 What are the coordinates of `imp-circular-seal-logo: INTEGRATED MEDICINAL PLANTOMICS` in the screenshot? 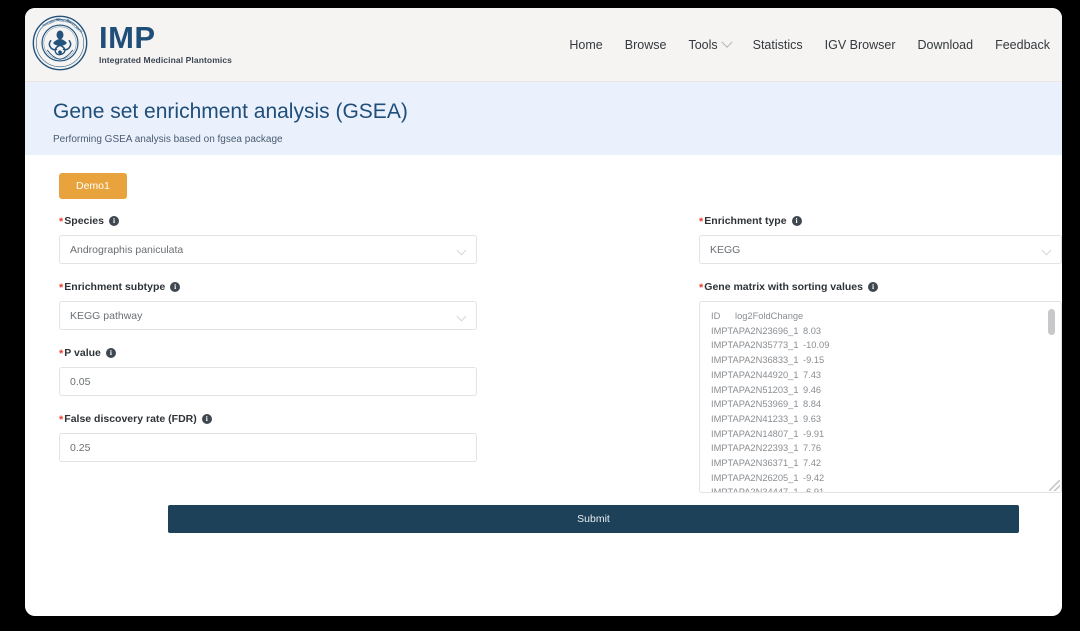 It's located at (60, 43).